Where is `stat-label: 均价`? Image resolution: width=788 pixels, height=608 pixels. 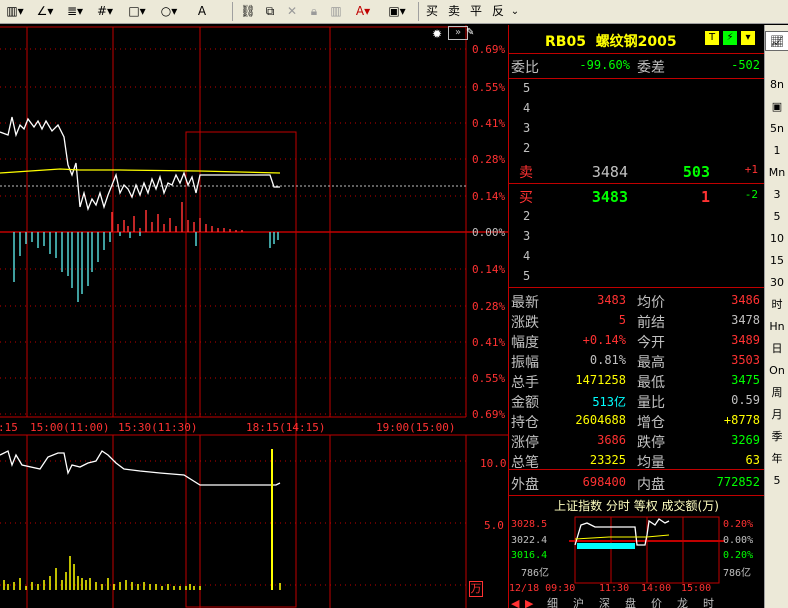 stat-label: 均价 is located at coordinates (651, 303).